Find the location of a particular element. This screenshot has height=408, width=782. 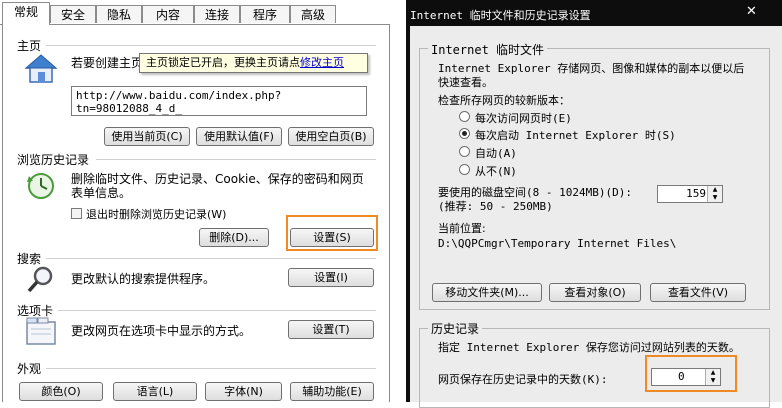

history-days-value: 0 is located at coordinates (681, 376).